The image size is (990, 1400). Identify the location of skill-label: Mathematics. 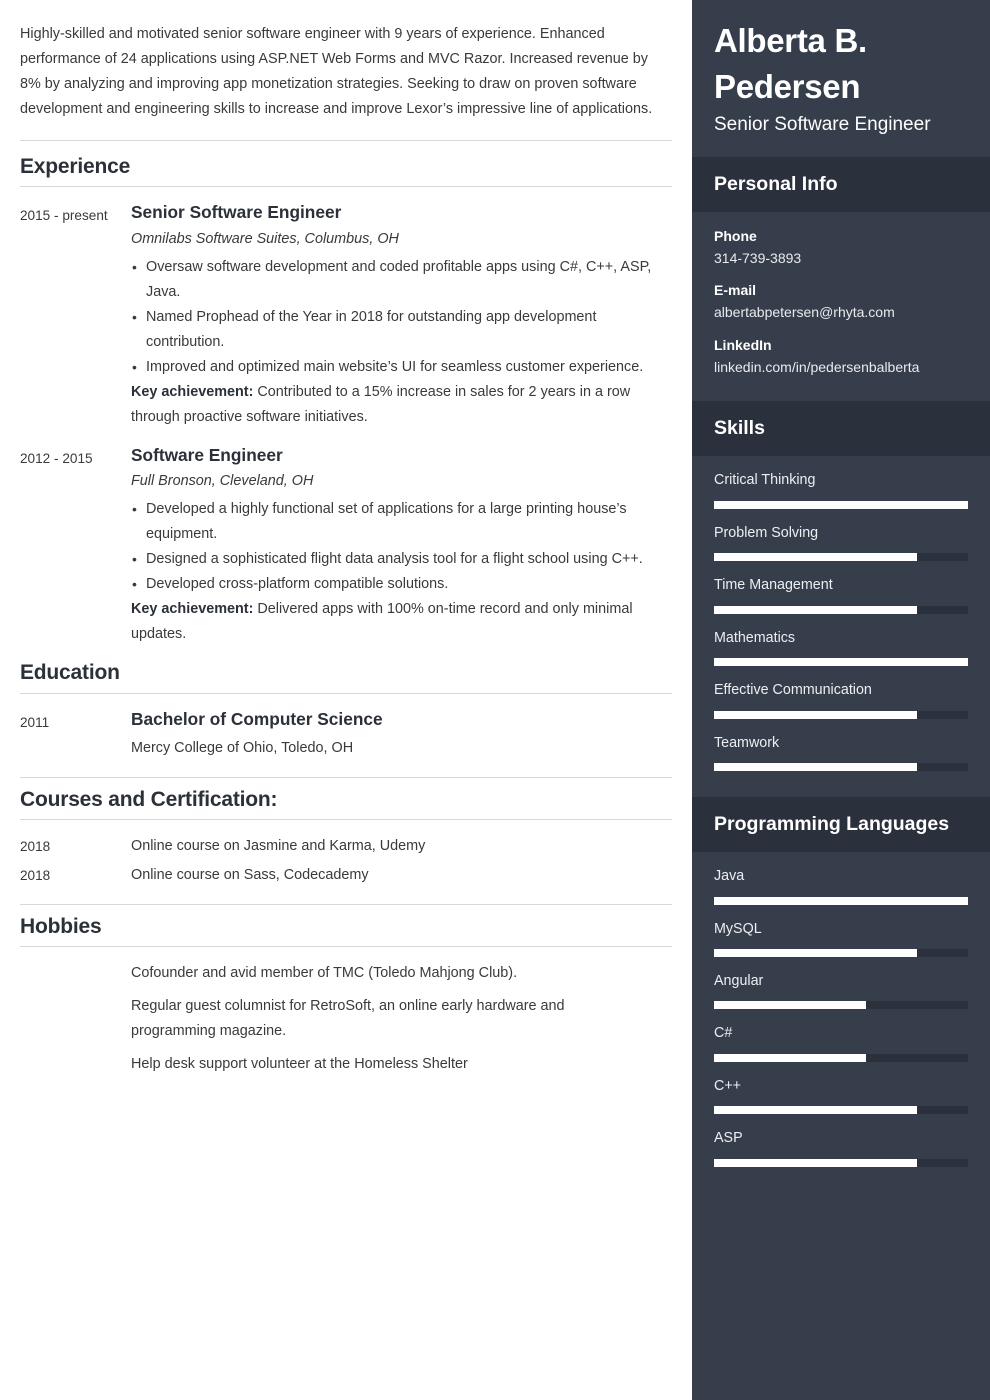
(755, 637).